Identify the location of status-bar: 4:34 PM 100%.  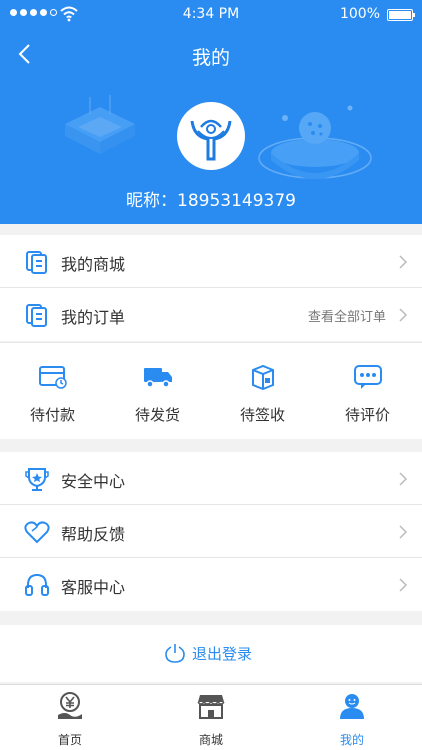
(211, 15).